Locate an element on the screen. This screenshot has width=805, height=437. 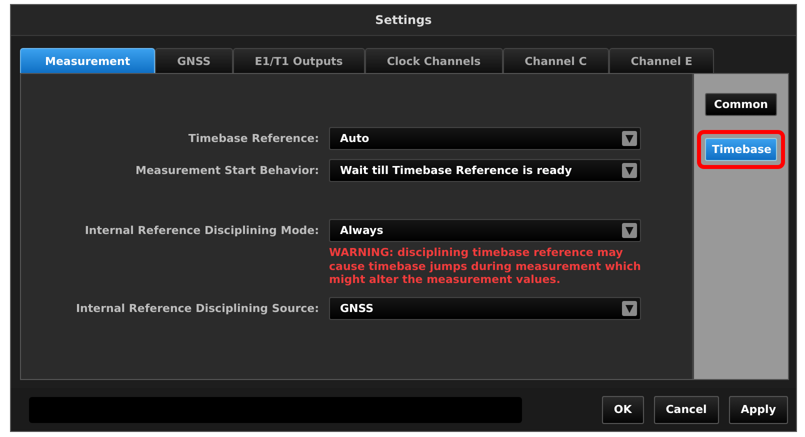
tab: Channel E is located at coordinates (661, 60).